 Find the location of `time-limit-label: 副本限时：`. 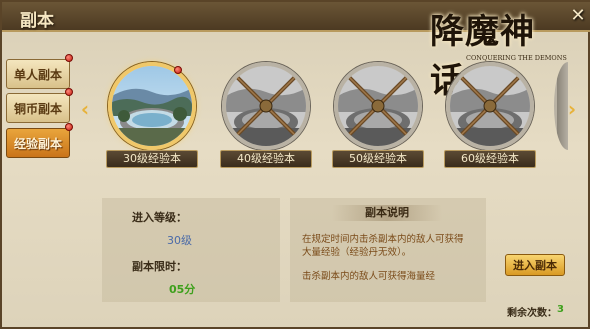

time-limit-label: 副本限时： is located at coordinates (159, 266).